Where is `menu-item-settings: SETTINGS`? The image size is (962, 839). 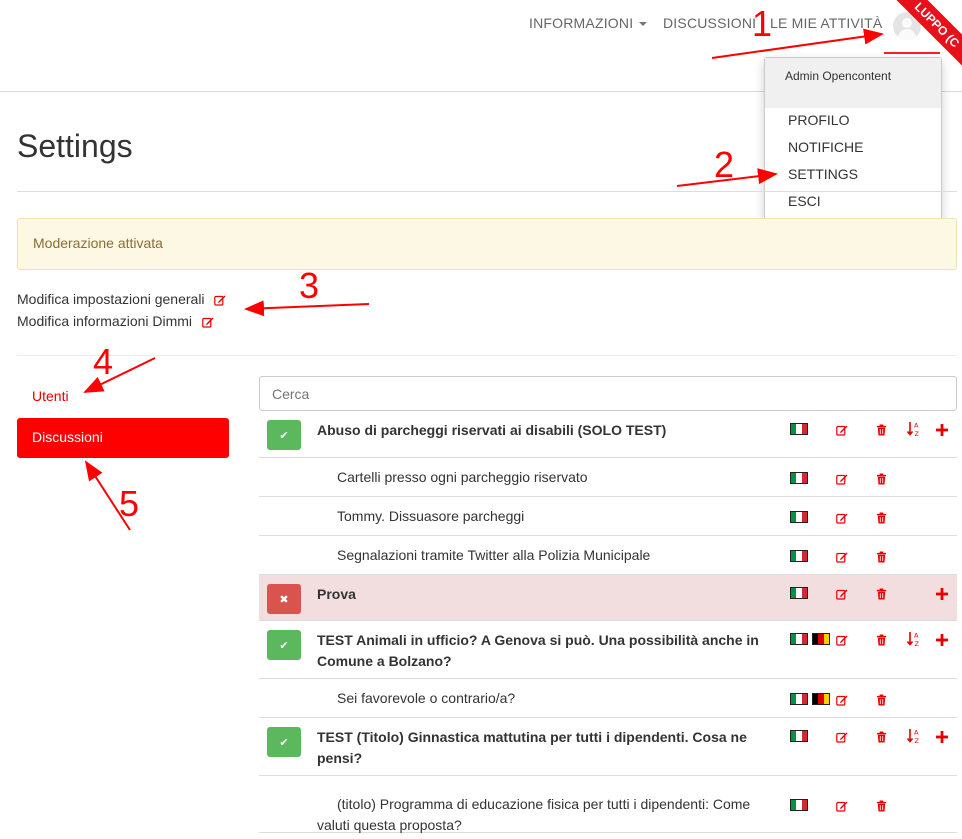
menu-item-settings: SETTINGS is located at coordinates (823, 174).